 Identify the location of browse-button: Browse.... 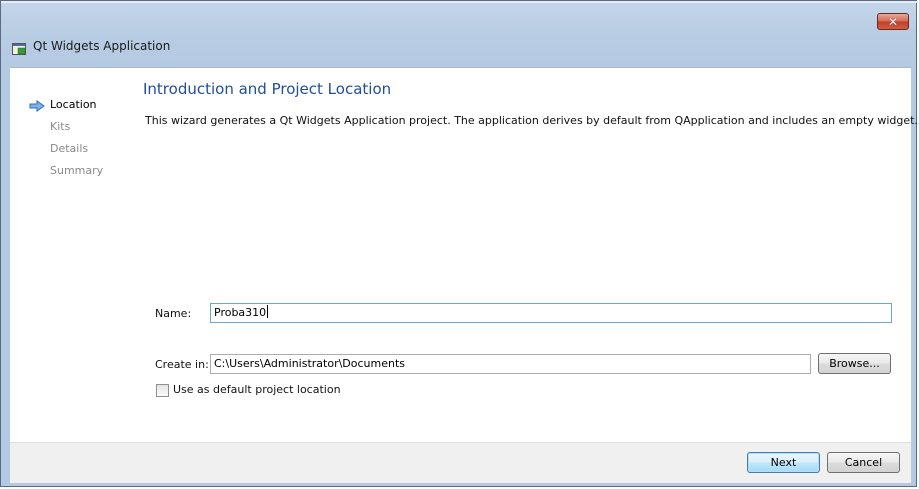
(854, 363).